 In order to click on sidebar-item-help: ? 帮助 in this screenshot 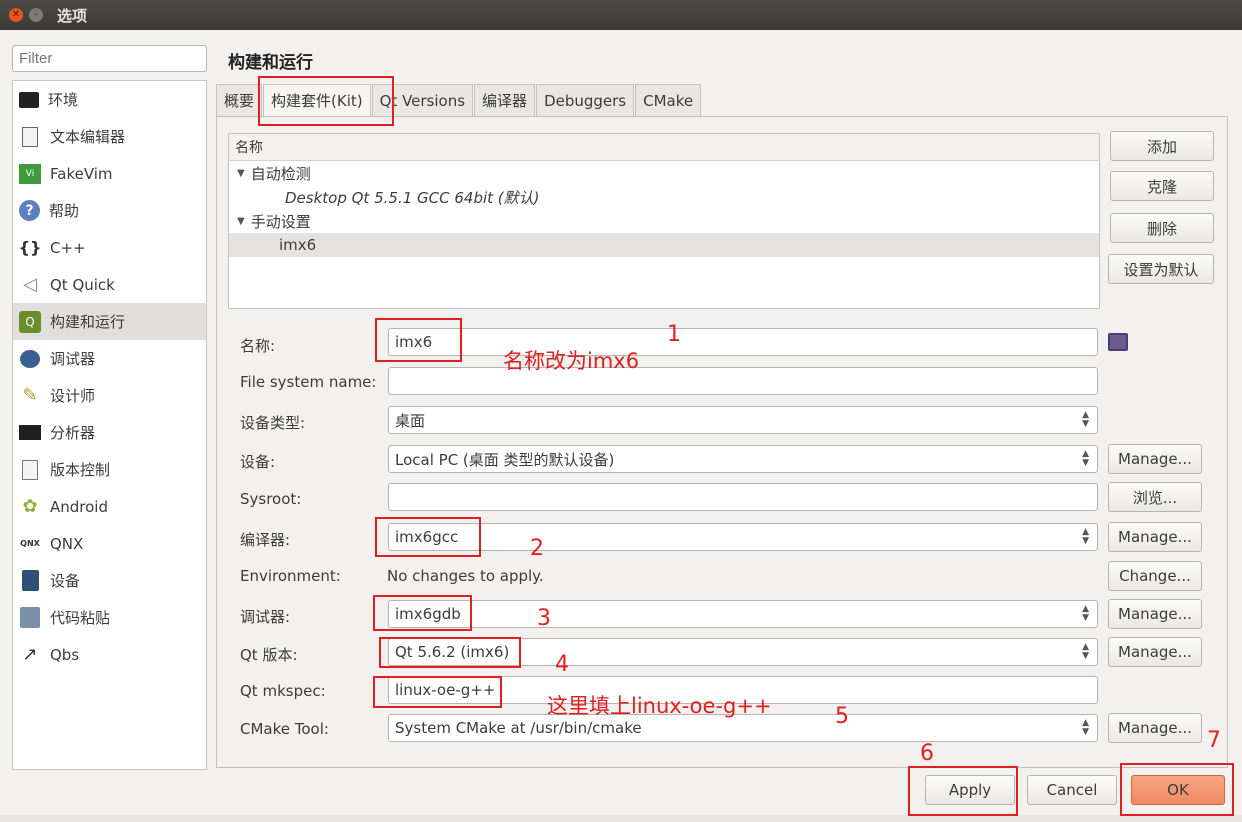, I will do `click(109, 210)`.